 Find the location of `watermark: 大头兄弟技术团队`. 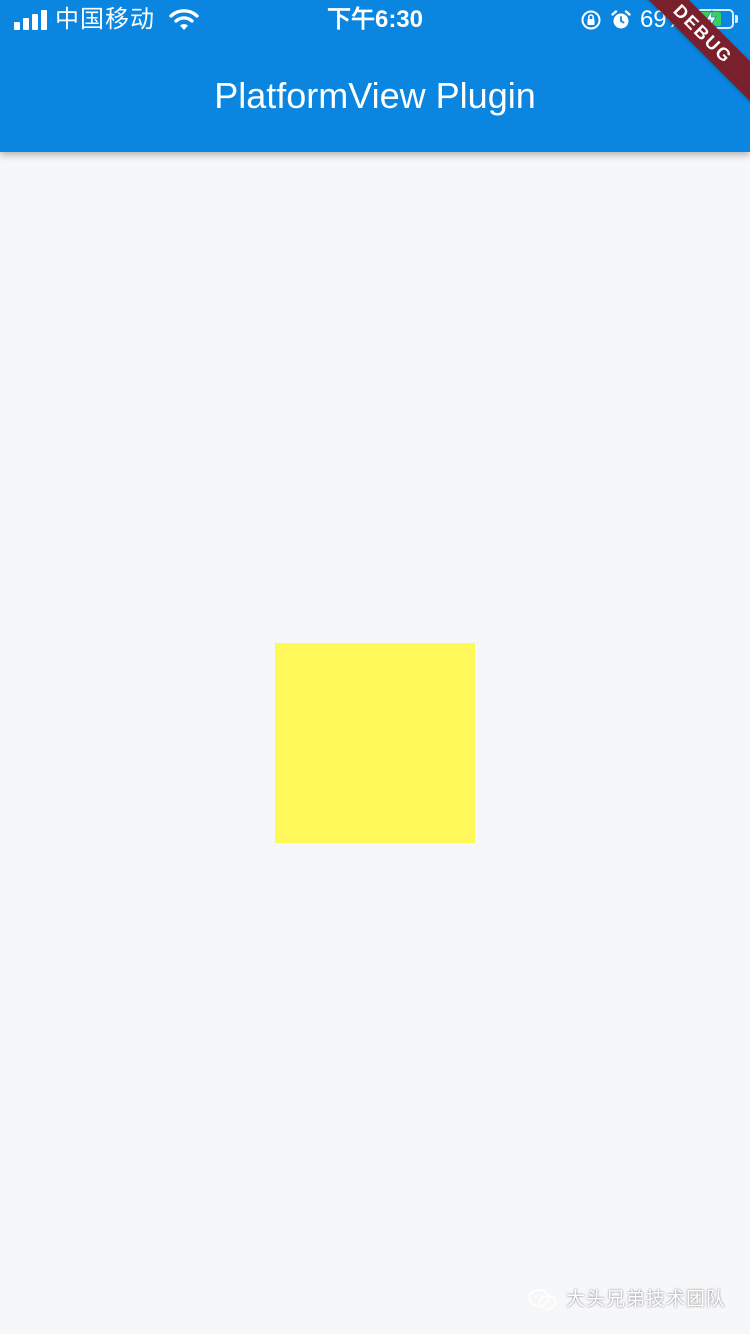

watermark: 大头兄弟技术团队 is located at coordinates (627, 1300).